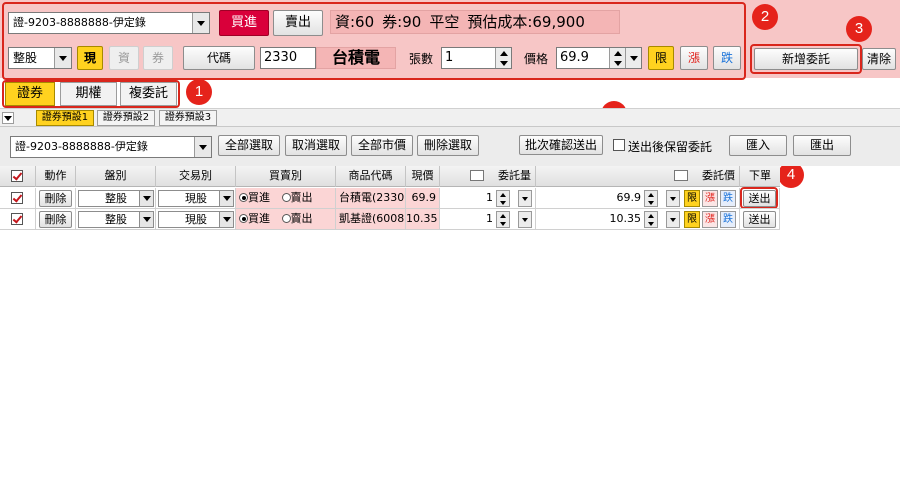 The height and width of the screenshot is (480, 900). What do you see at coordinates (423, 176) in the screenshot?
I see `header-price-now: 現價` at bounding box center [423, 176].